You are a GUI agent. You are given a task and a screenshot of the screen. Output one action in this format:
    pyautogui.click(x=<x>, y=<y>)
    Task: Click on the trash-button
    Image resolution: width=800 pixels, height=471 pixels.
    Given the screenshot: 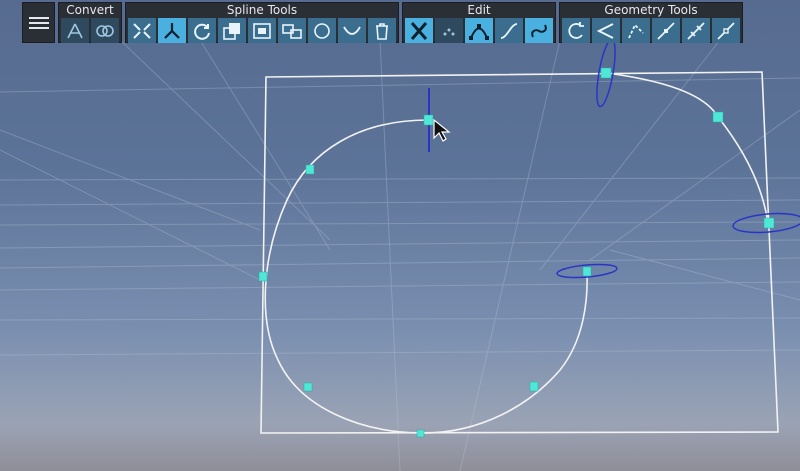 What is the action you would take?
    pyautogui.click(x=382, y=30)
    